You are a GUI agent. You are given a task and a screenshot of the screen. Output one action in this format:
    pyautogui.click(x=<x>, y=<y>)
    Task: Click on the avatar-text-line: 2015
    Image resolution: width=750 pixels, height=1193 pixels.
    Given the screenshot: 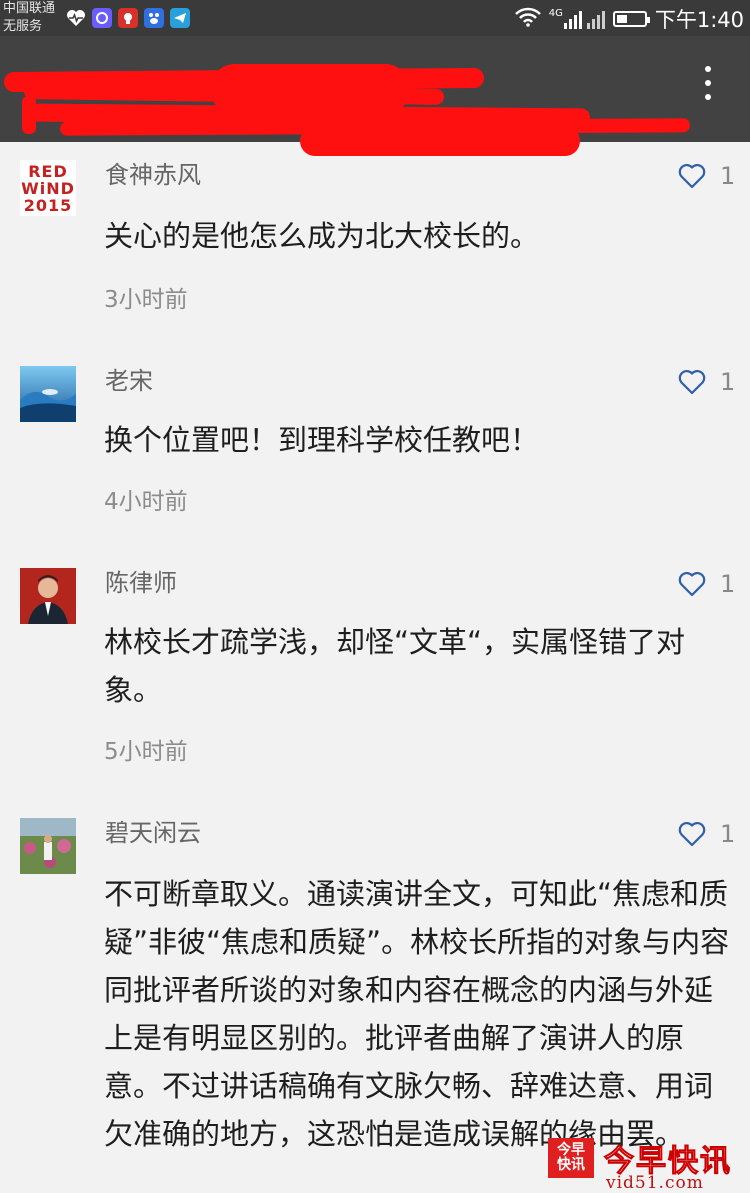 What is the action you would take?
    pyautogui.click(x=48, y=205)
    